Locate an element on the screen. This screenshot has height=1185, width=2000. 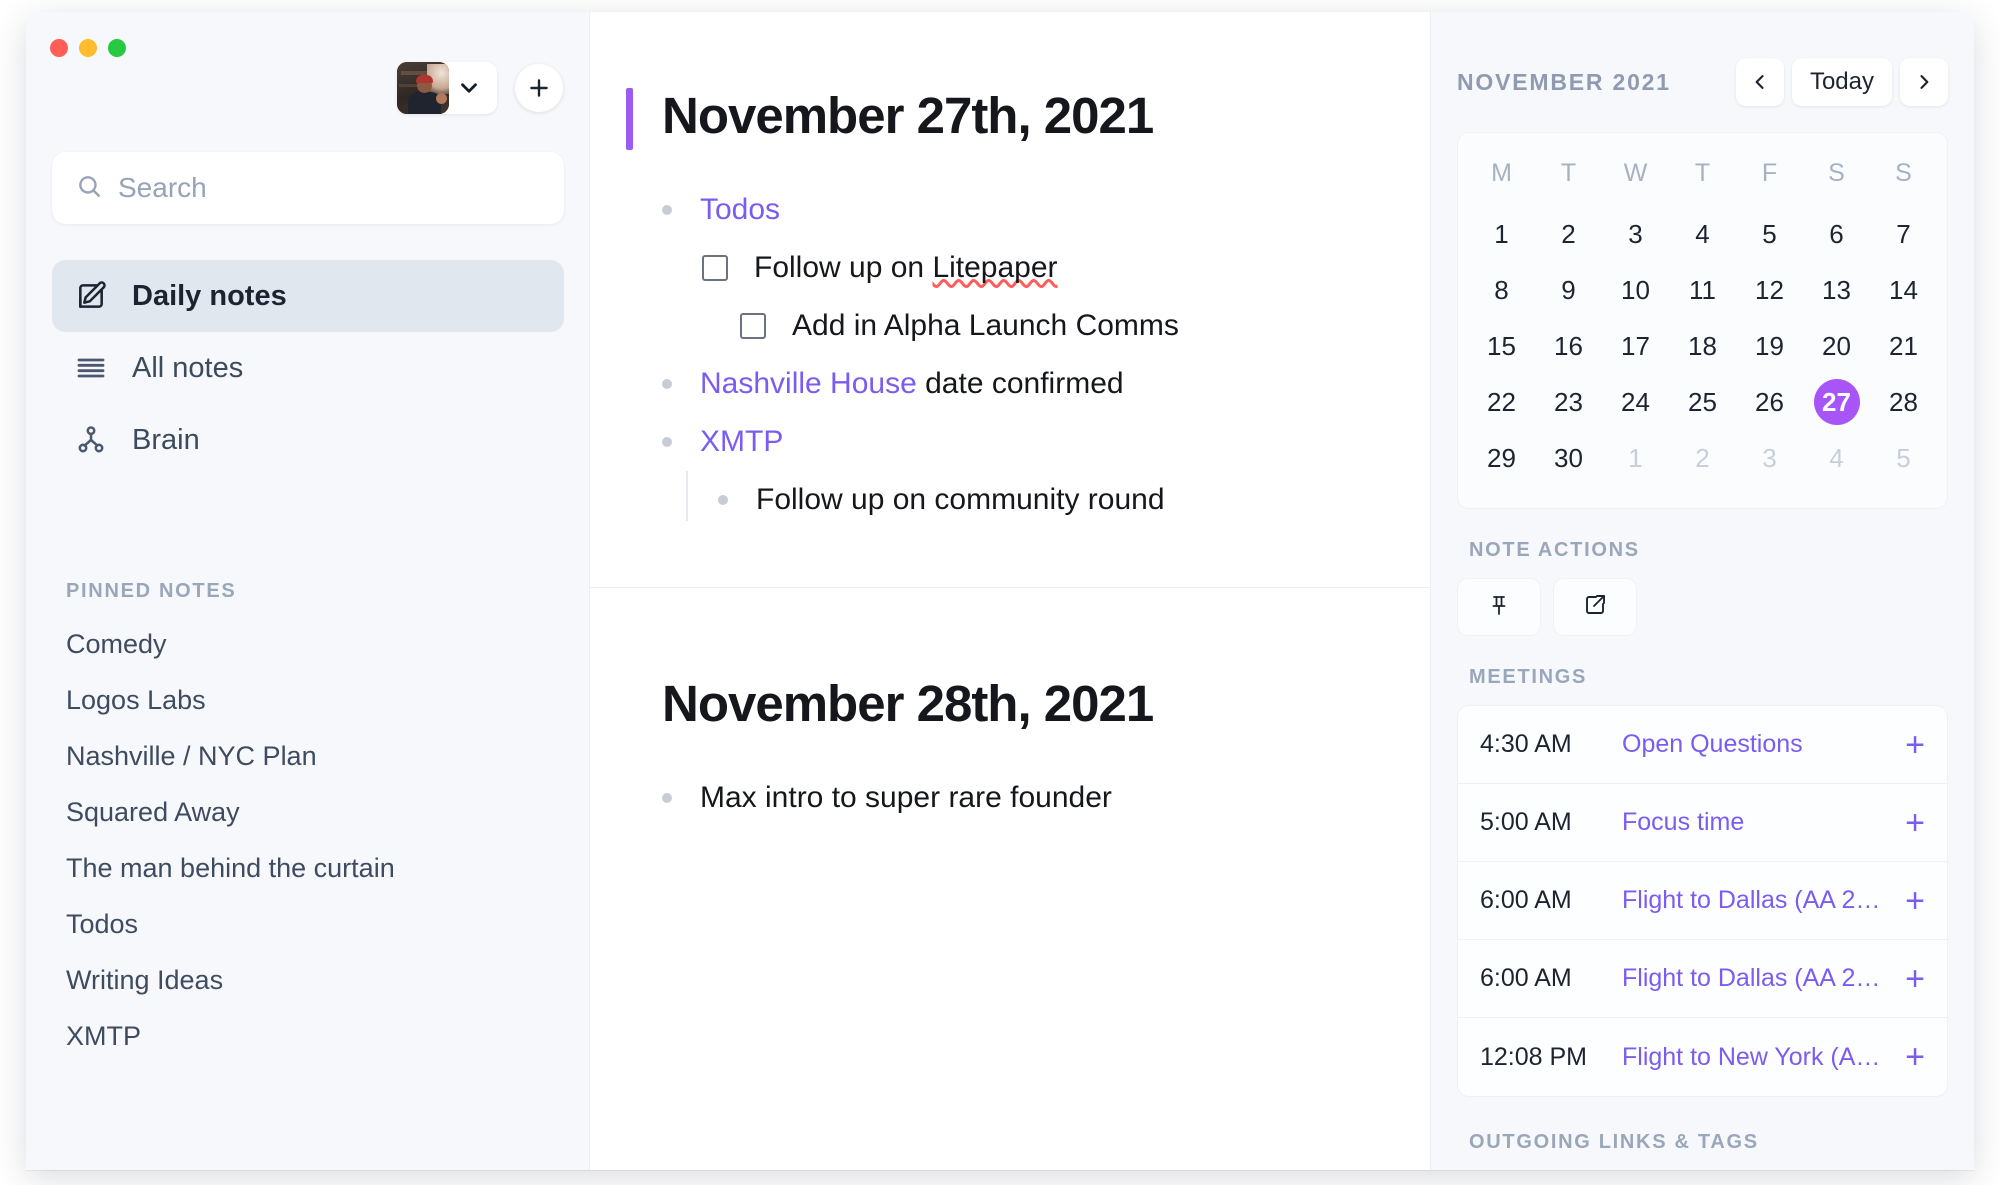
meeting-row: 4:30 AM Open Questions + is located at coordinates (1702, 745).